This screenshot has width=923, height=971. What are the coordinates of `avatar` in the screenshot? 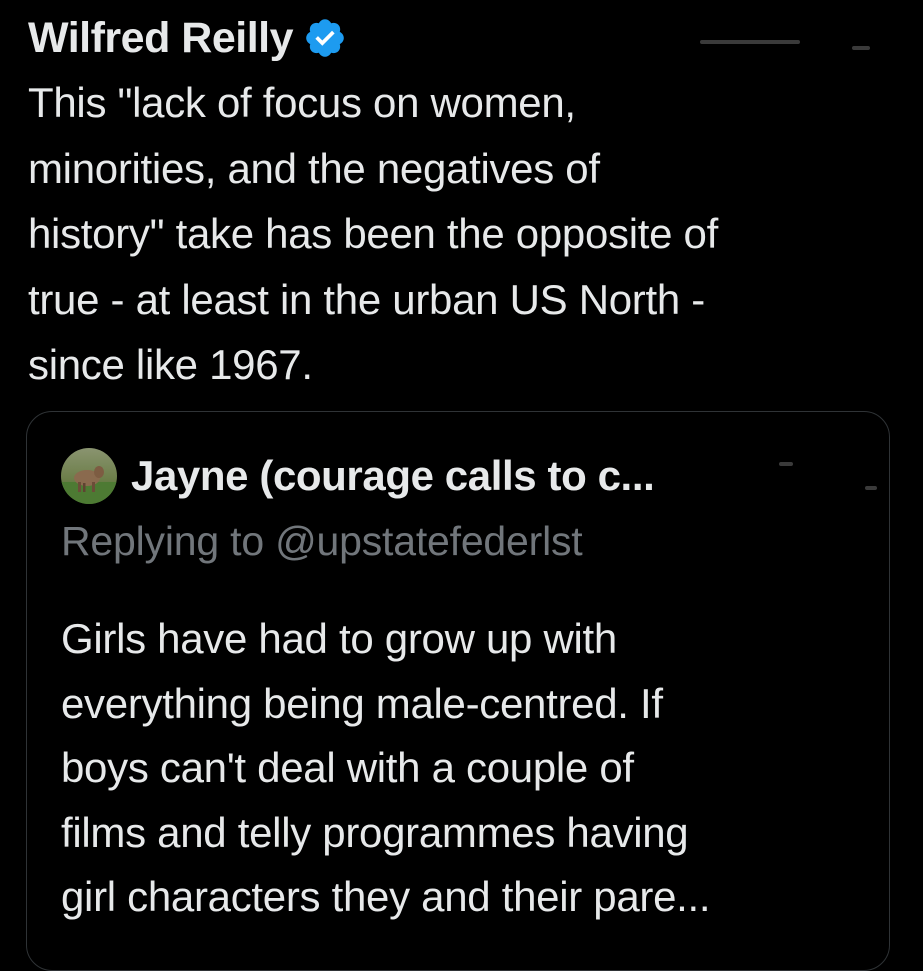 It's located at (89, 476).